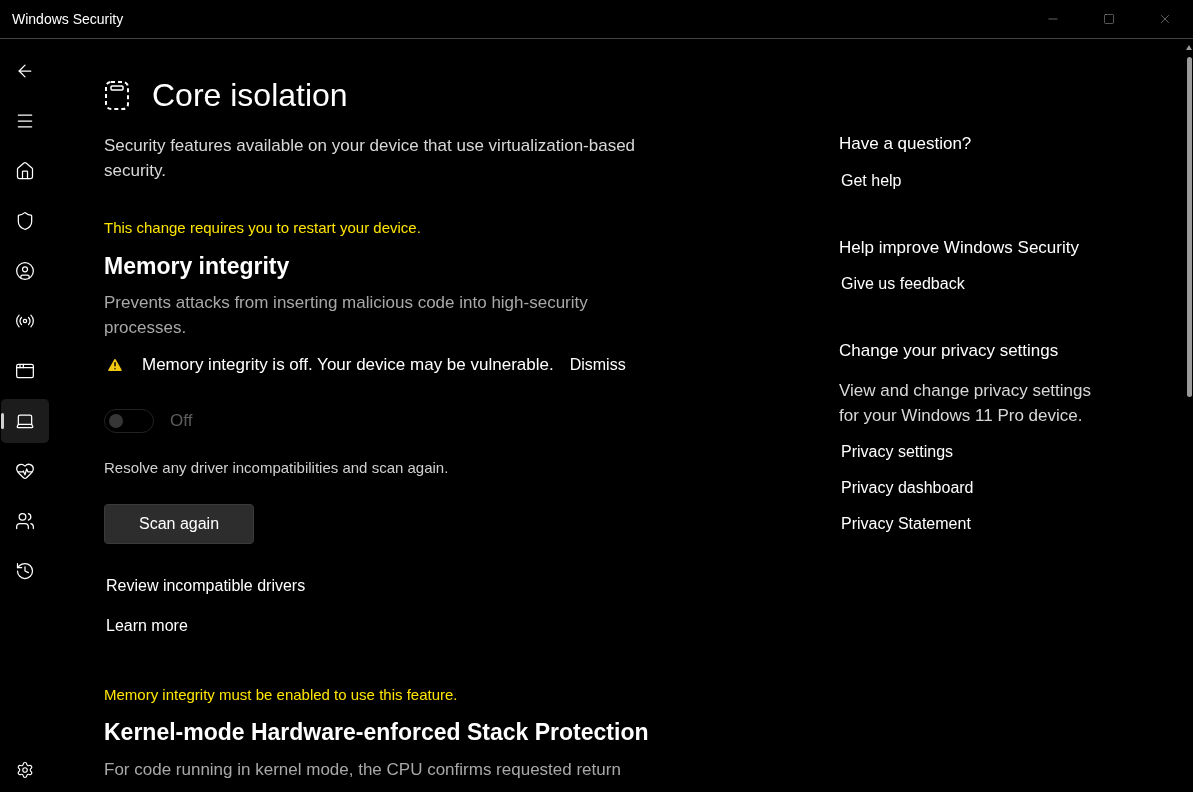 Image resolution: width=1193 pixels, height=792 pixels. I want to click on text-link: Privacy Statement, so click(985, 523).